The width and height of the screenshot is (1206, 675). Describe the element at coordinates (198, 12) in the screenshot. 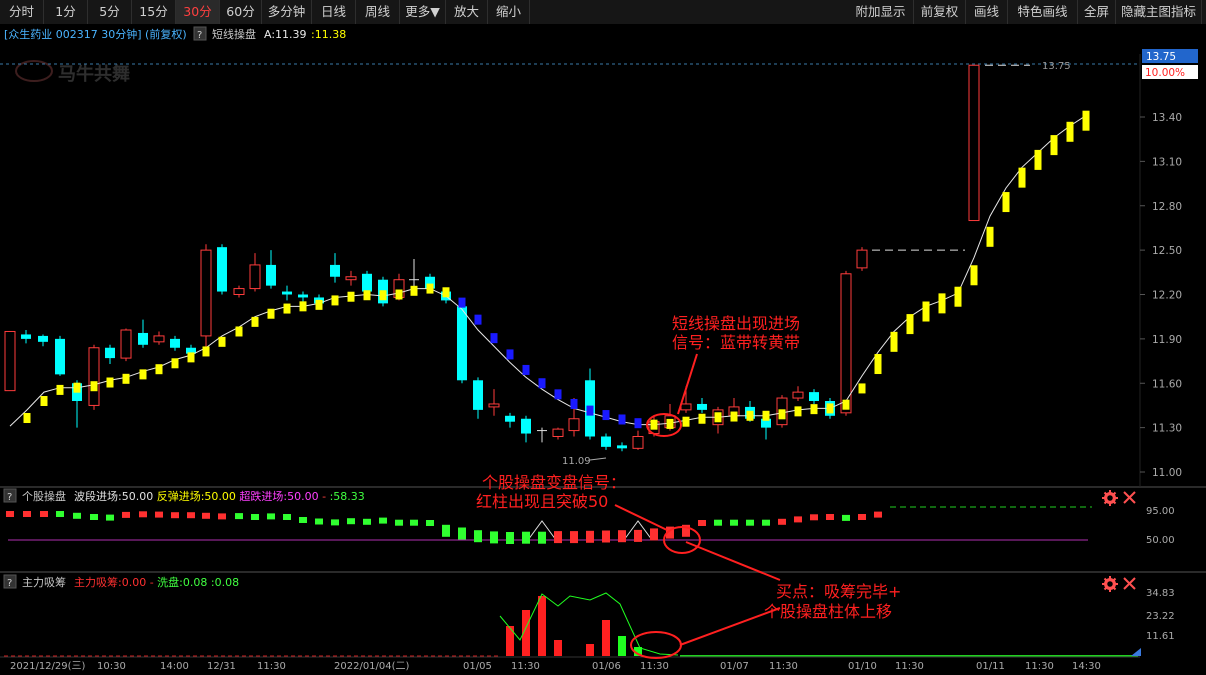

I see `toolbar-btn-4: 30分` at that location.